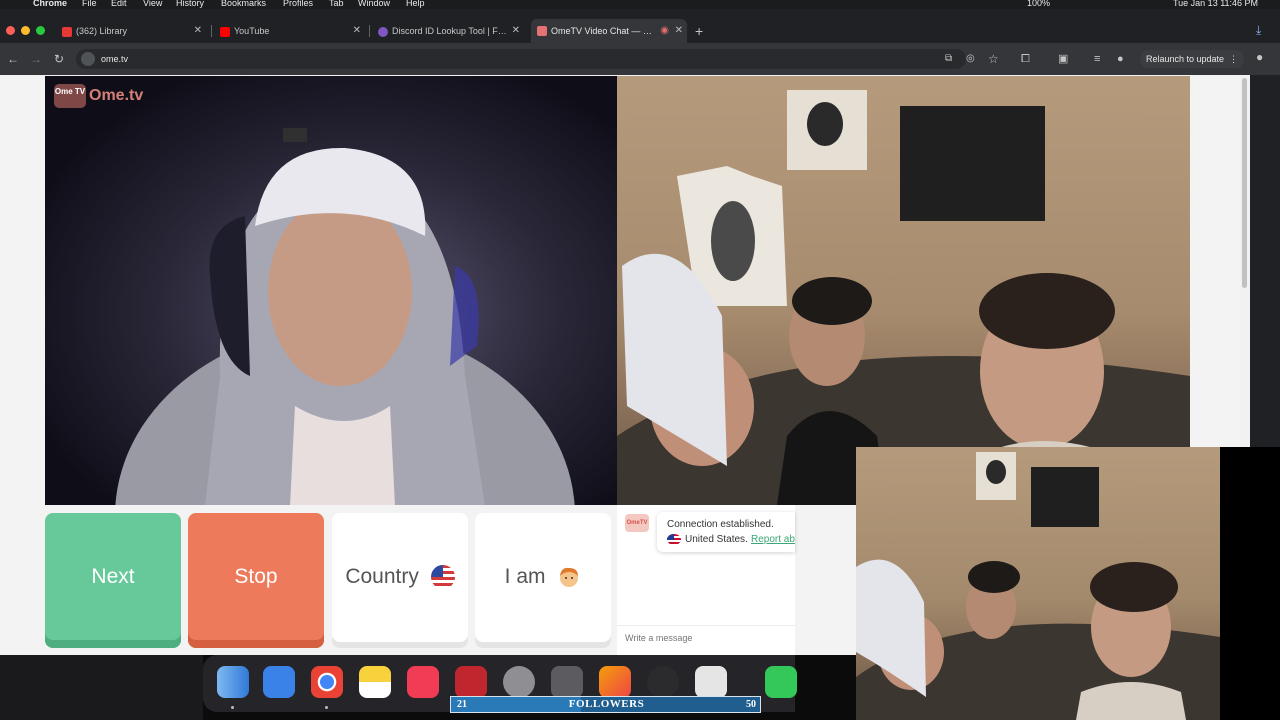  I want to click on recording-indicator-icon: ◉, so click(664, 30).